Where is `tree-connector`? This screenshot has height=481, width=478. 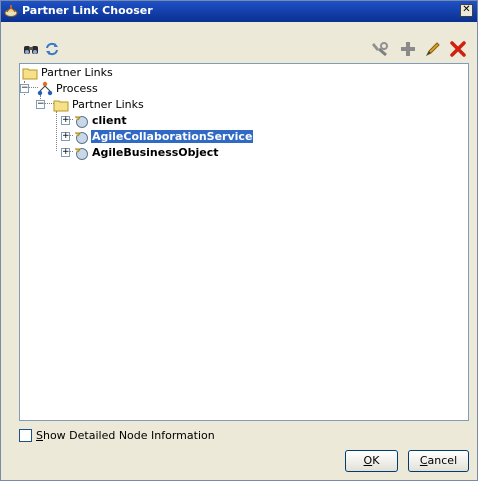
tree-connector is located at coordinates (56, 131).